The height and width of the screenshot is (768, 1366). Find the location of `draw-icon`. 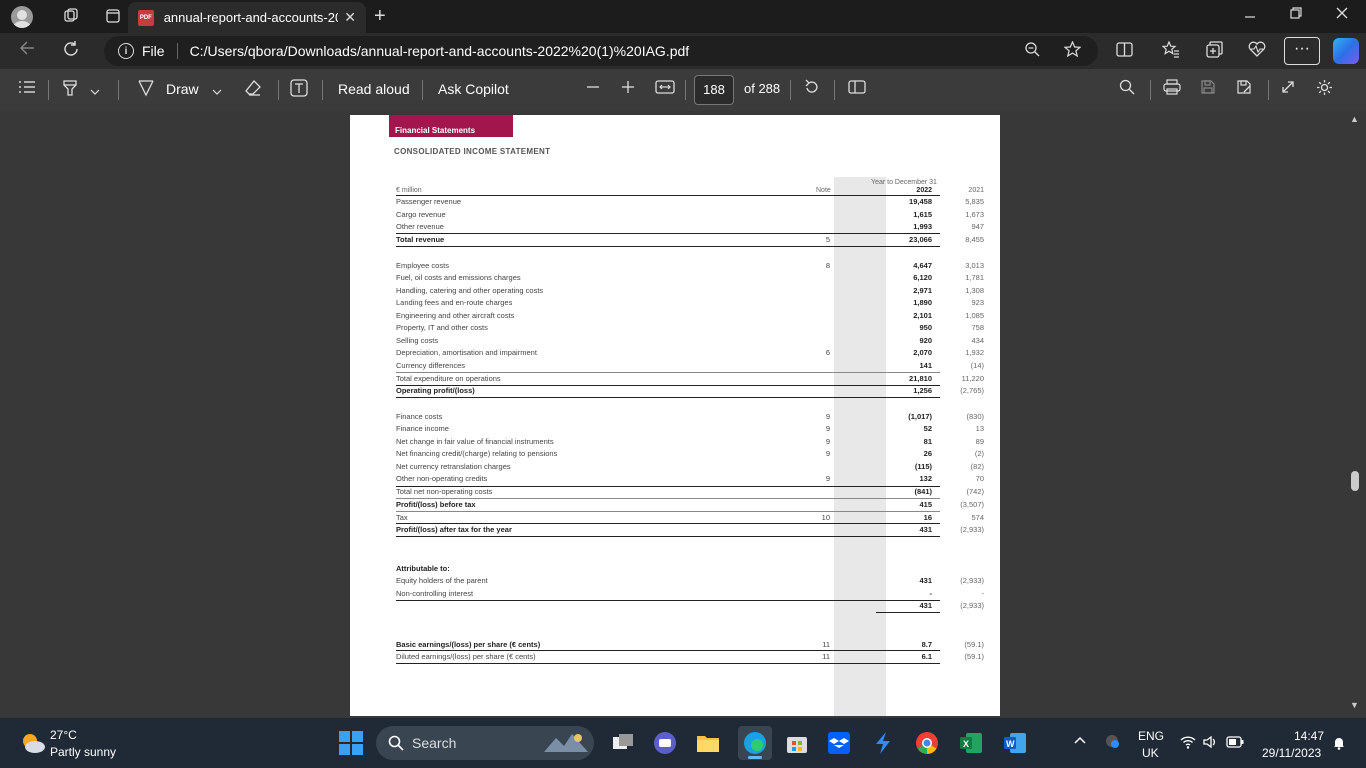

draw-icon is located at coordinates (146, 90).